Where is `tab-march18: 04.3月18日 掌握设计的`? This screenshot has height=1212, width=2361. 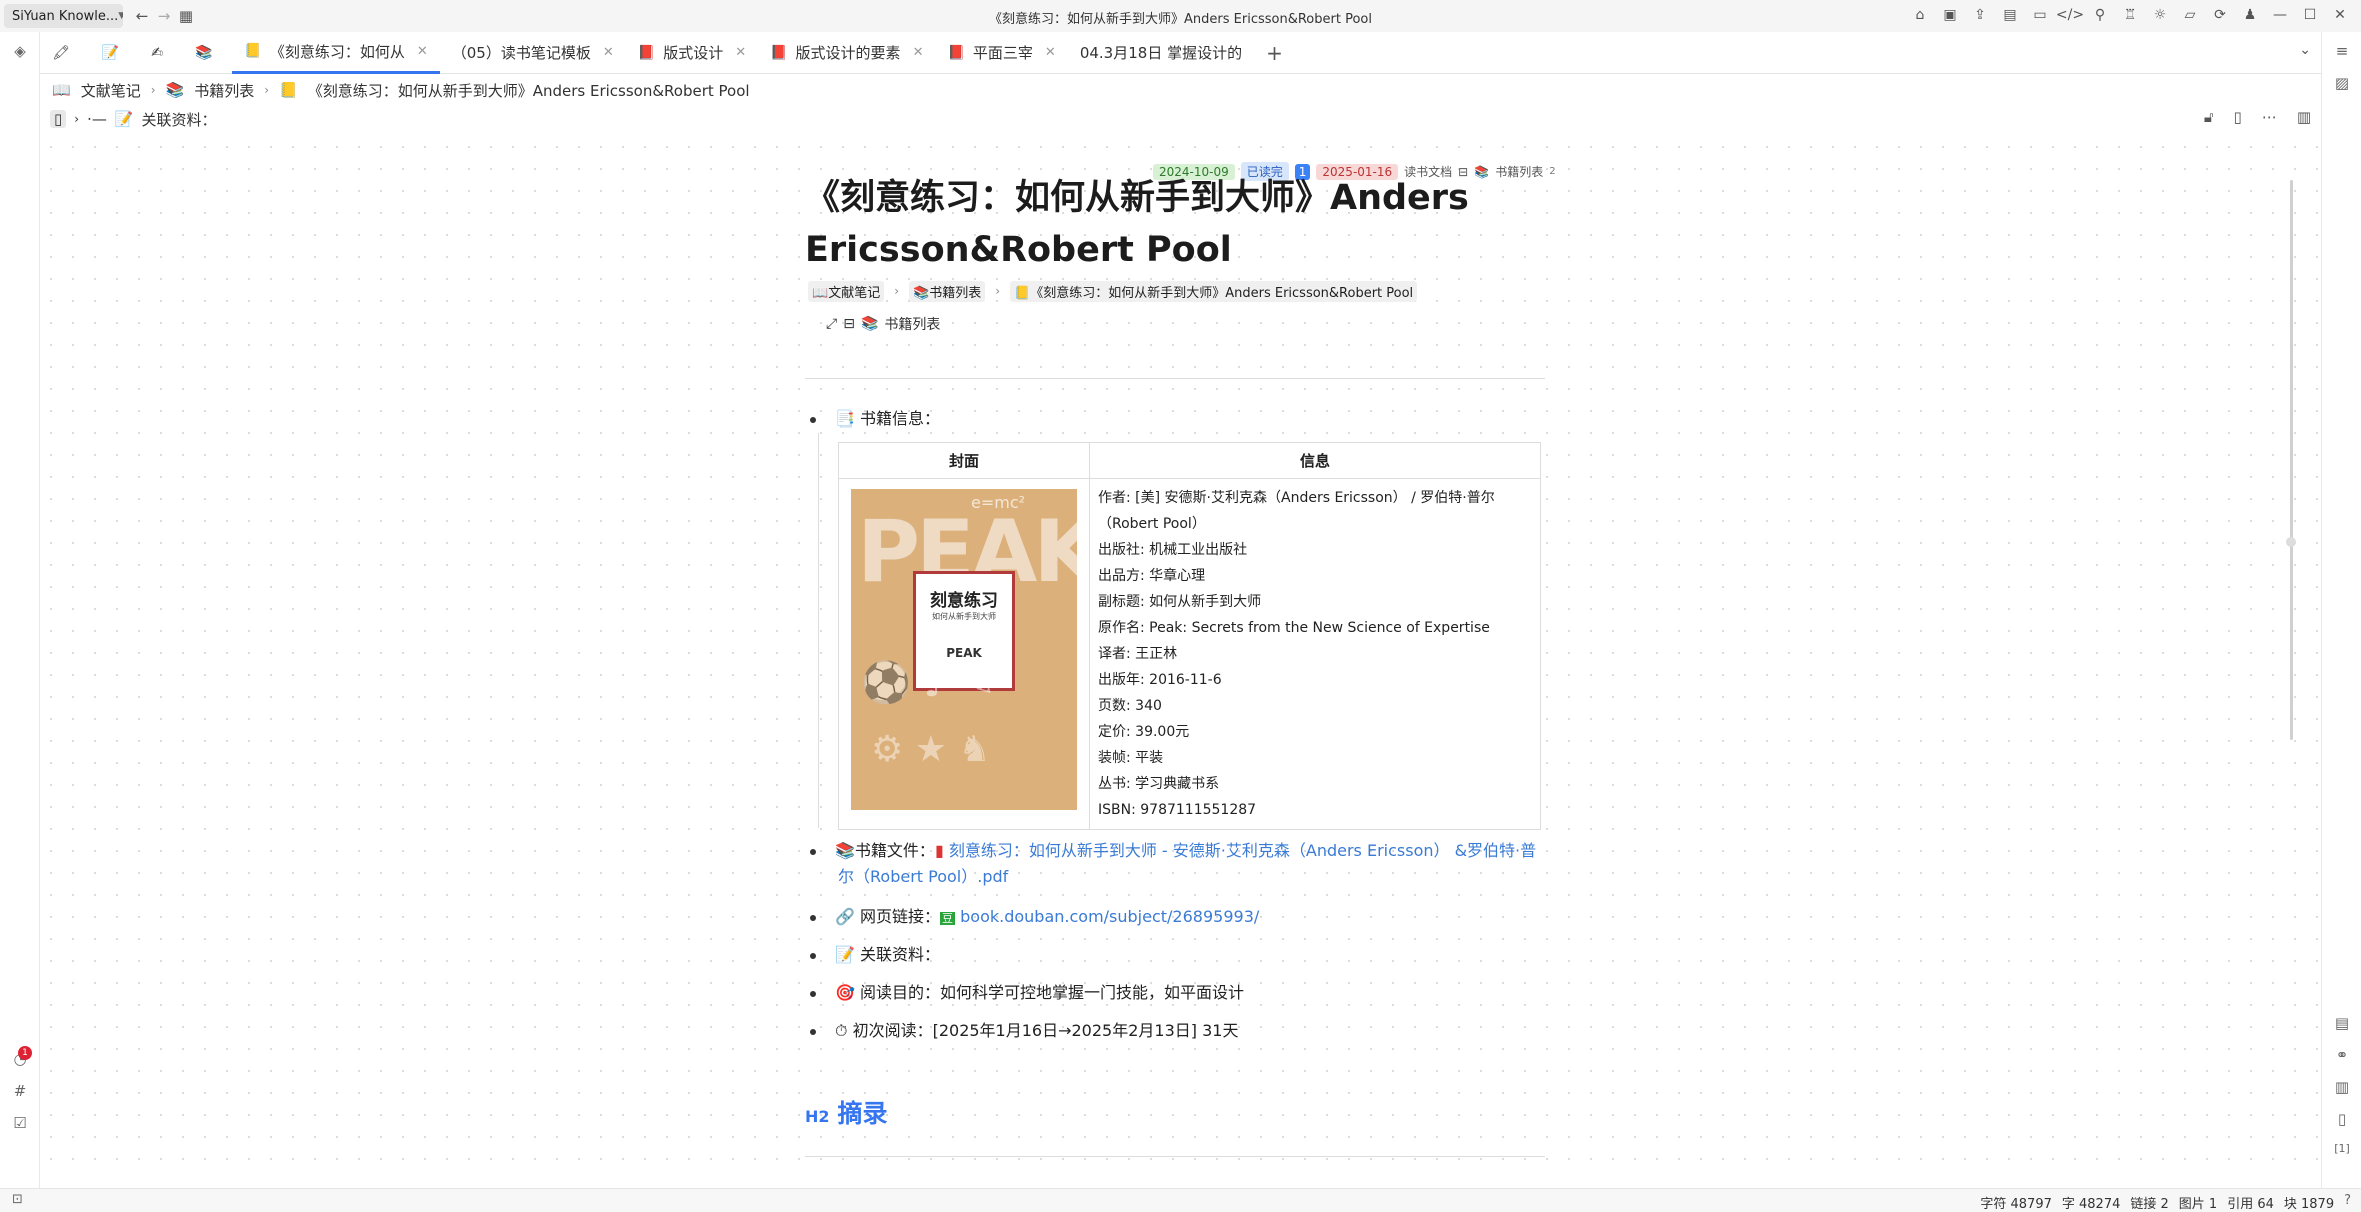 tab-march18: 04.3月18日 掌握设计的 is located at coordinates (1161, 53).